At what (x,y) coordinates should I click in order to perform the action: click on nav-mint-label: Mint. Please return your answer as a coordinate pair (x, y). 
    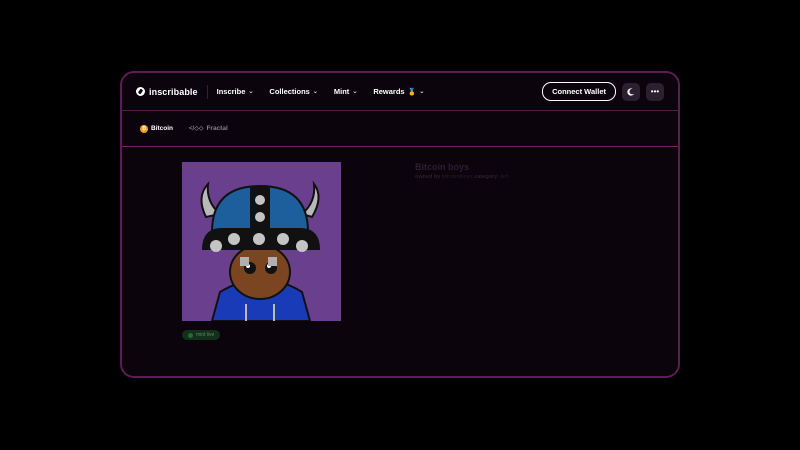
    Looking at the image, I should click on (341, 91).